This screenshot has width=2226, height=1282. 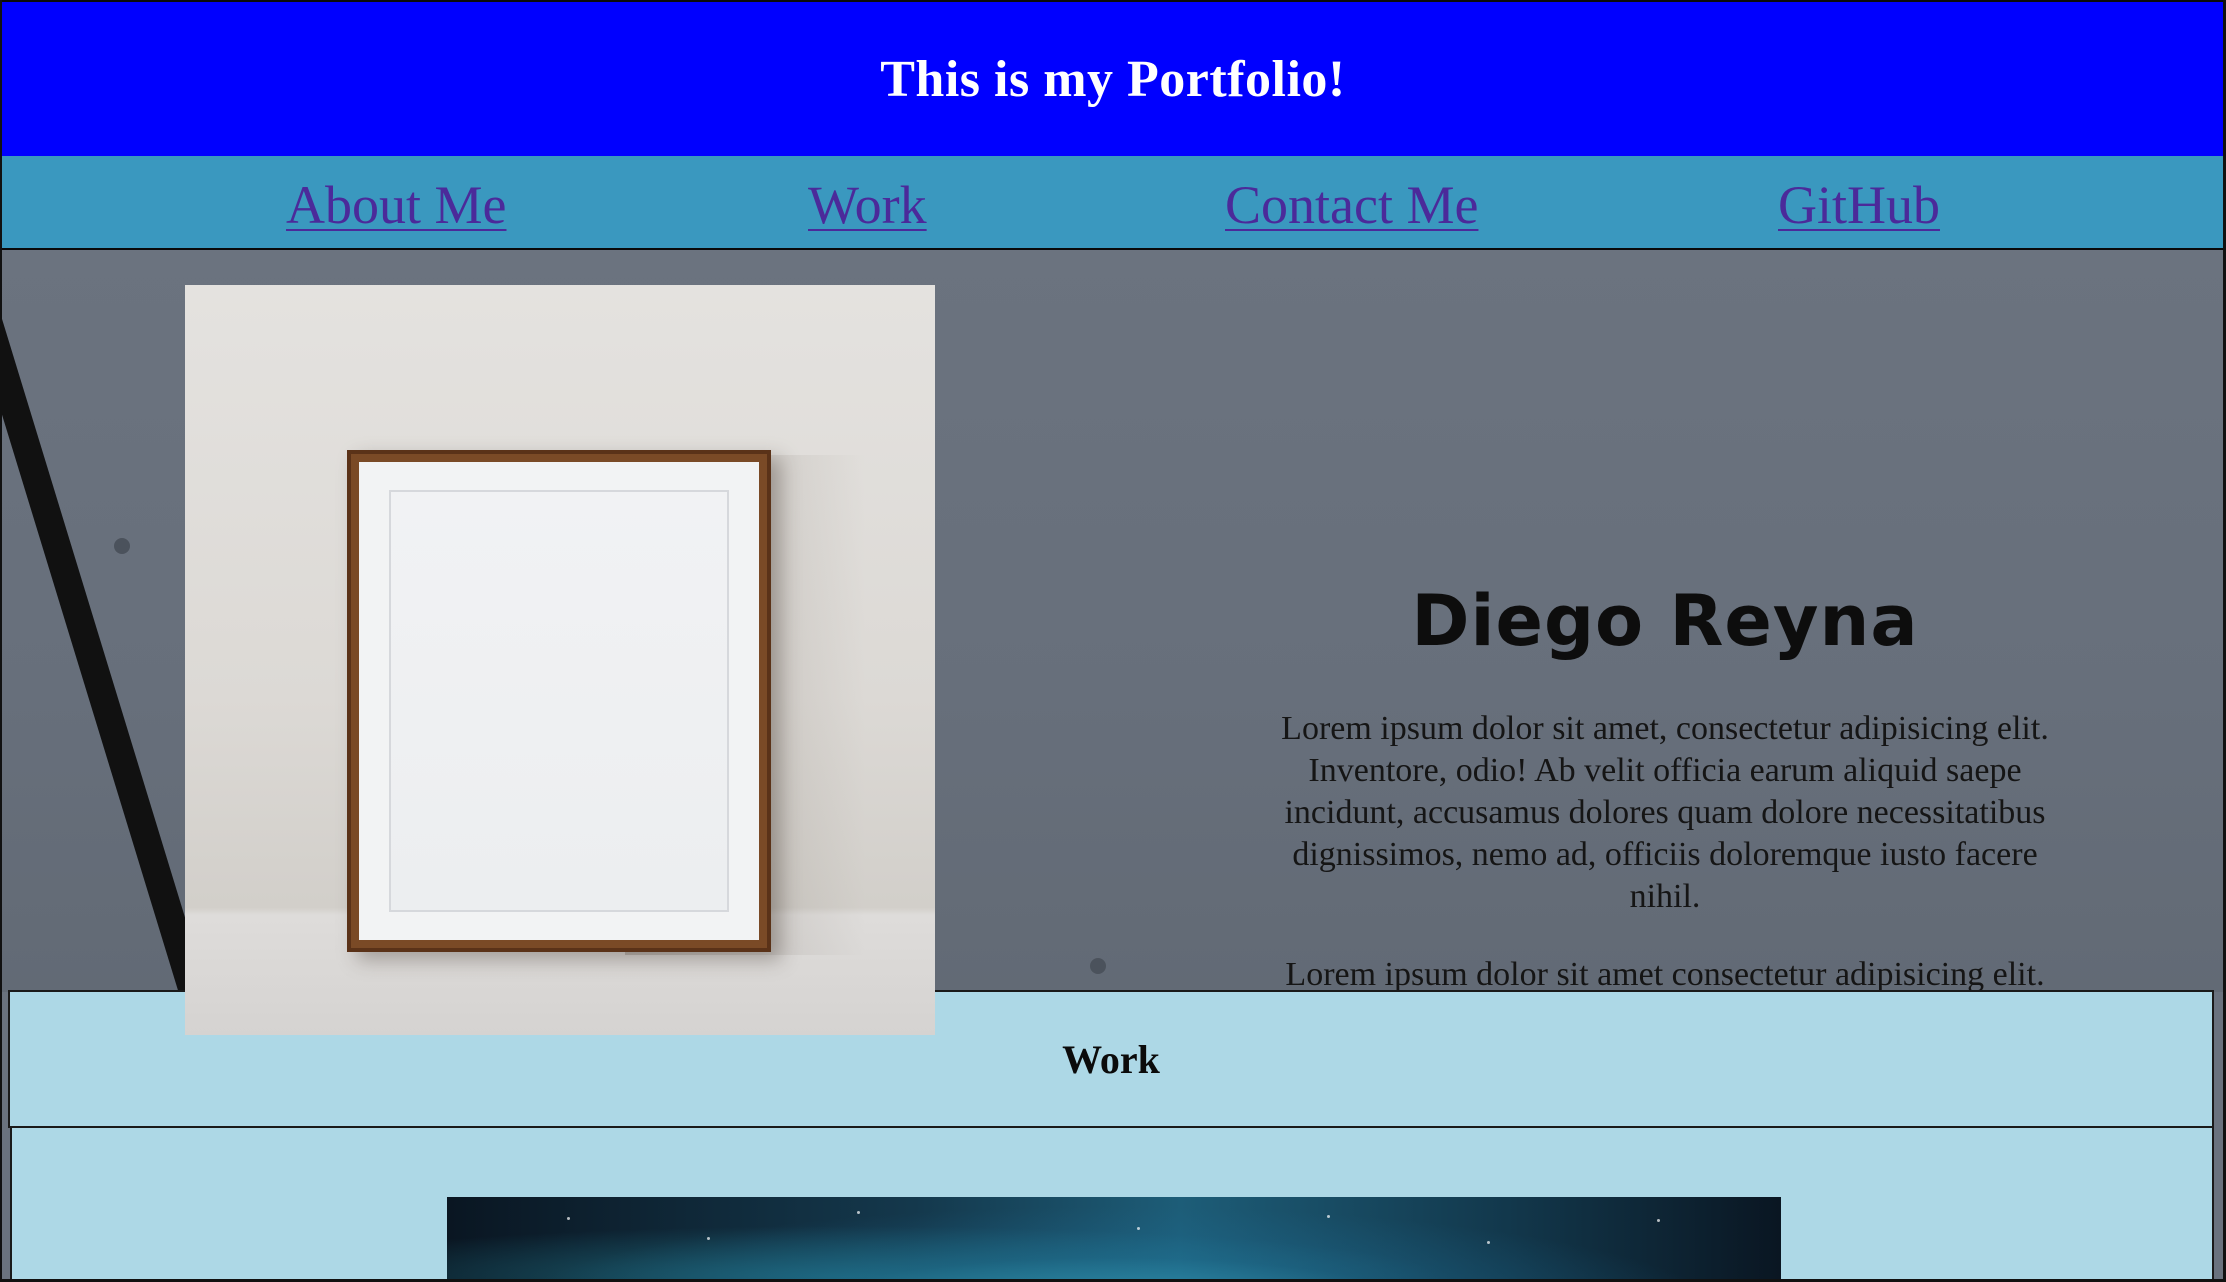 What do you see at coordinates (867, 205) in the screenshot?
I see `nav-link-work: Work` at bounding box center [867, 205].